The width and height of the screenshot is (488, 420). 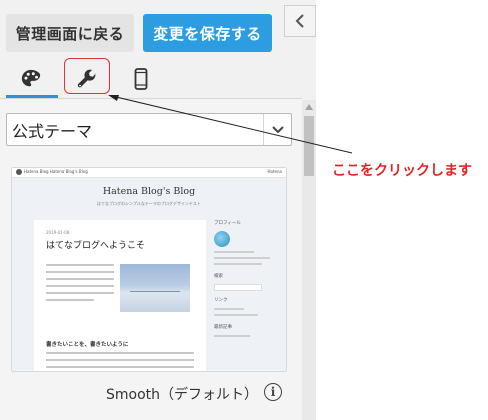 I want to click on annotation-arrow, so click(x=230, y=124).